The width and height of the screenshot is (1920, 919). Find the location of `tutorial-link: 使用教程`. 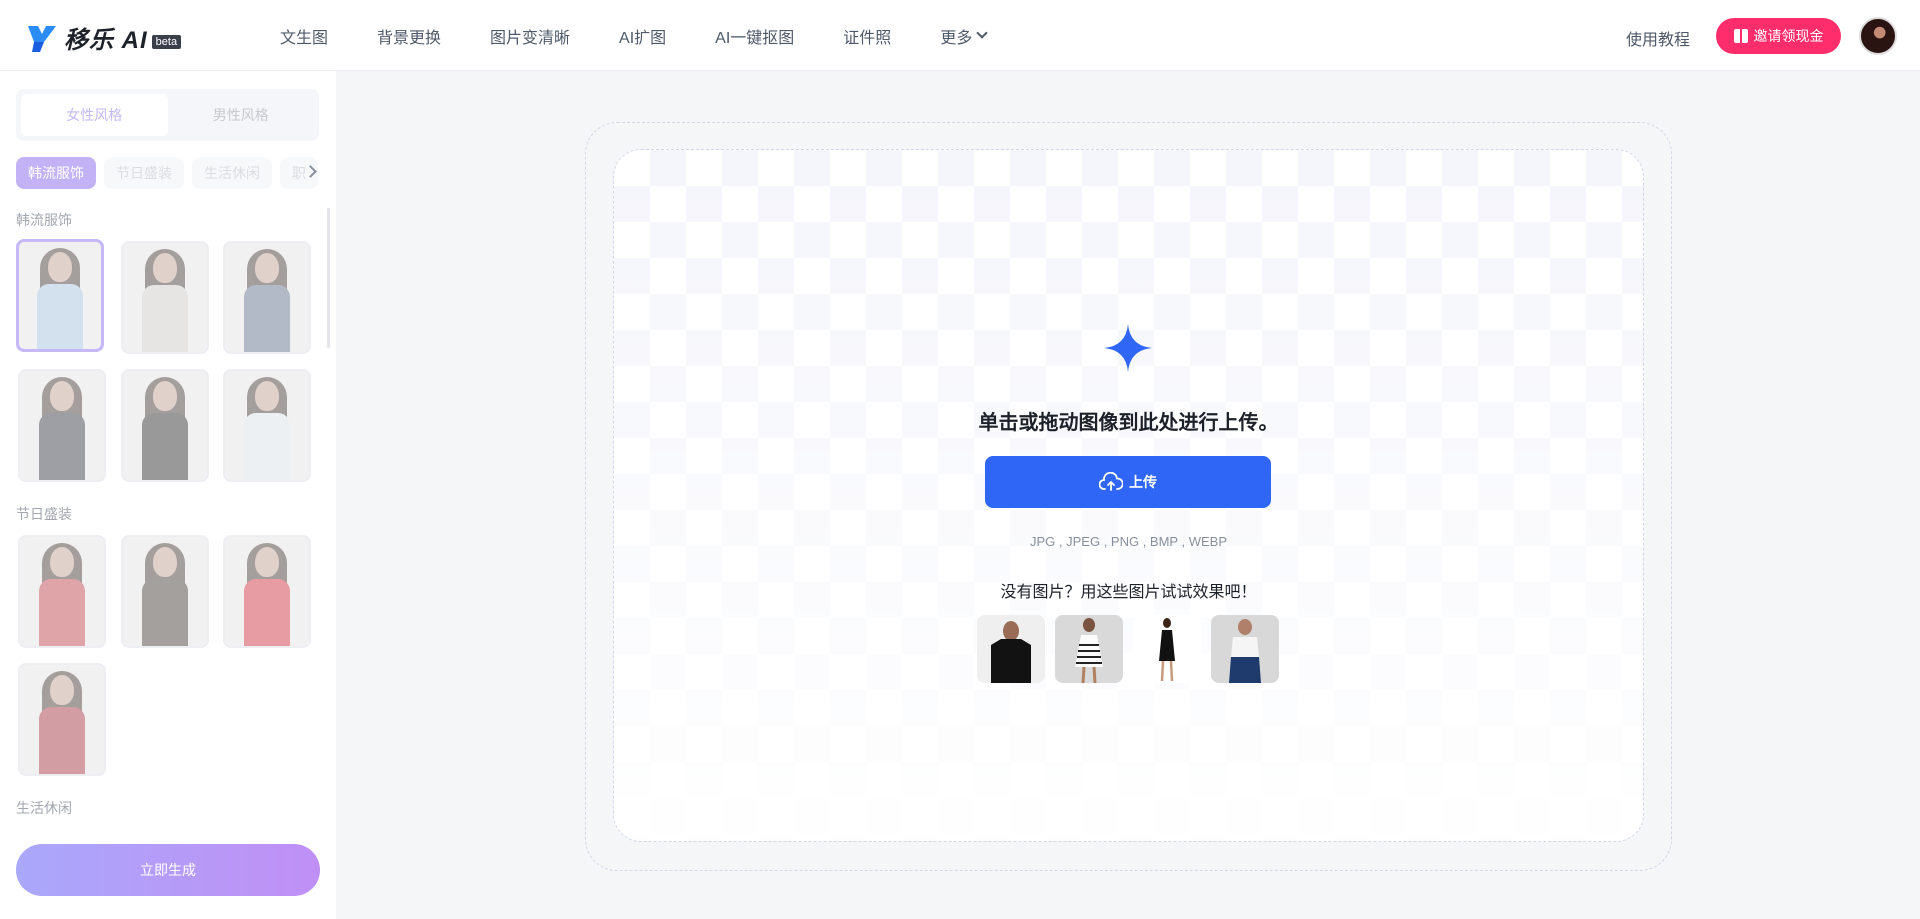

tutorial-link: 使用教程 is located at coordinates (1658, 38).